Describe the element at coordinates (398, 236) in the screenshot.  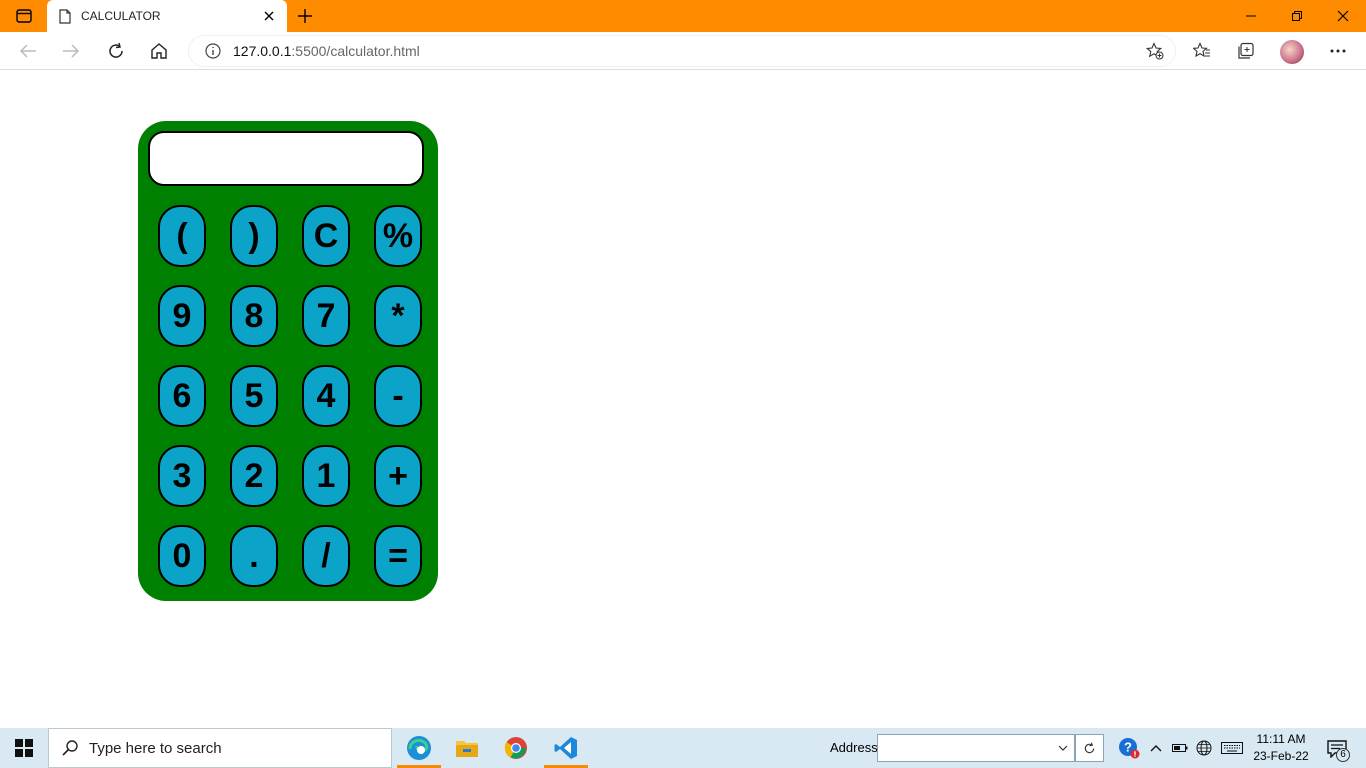
I see `key-percent: %` at that location.